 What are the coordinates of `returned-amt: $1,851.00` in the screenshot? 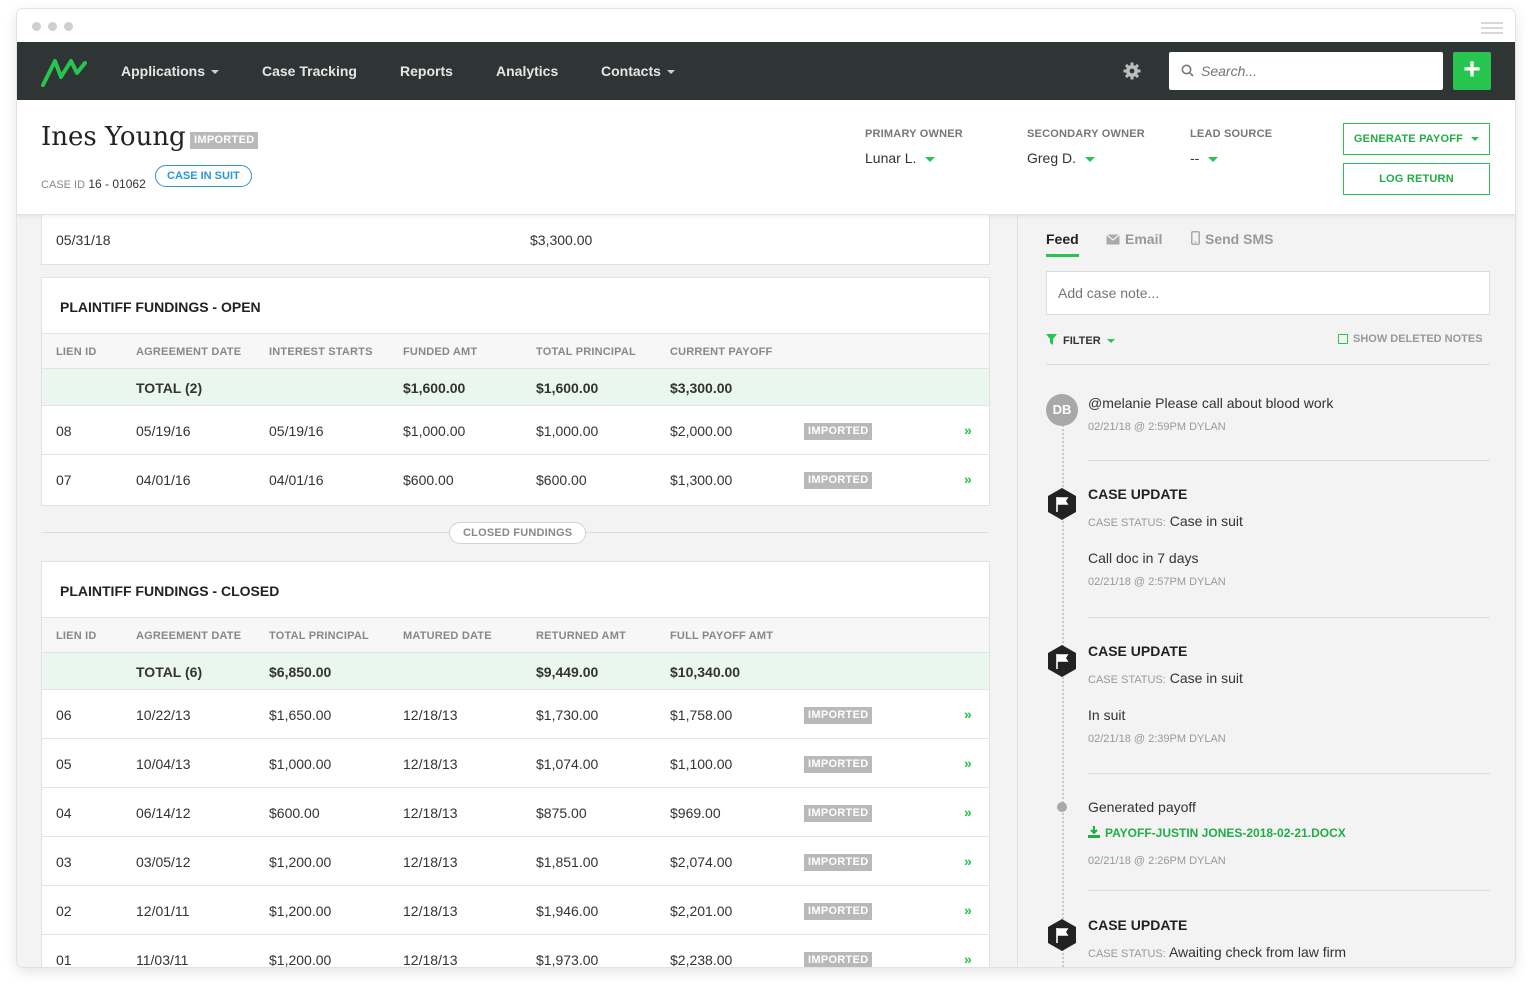 It's located at (567, 862).